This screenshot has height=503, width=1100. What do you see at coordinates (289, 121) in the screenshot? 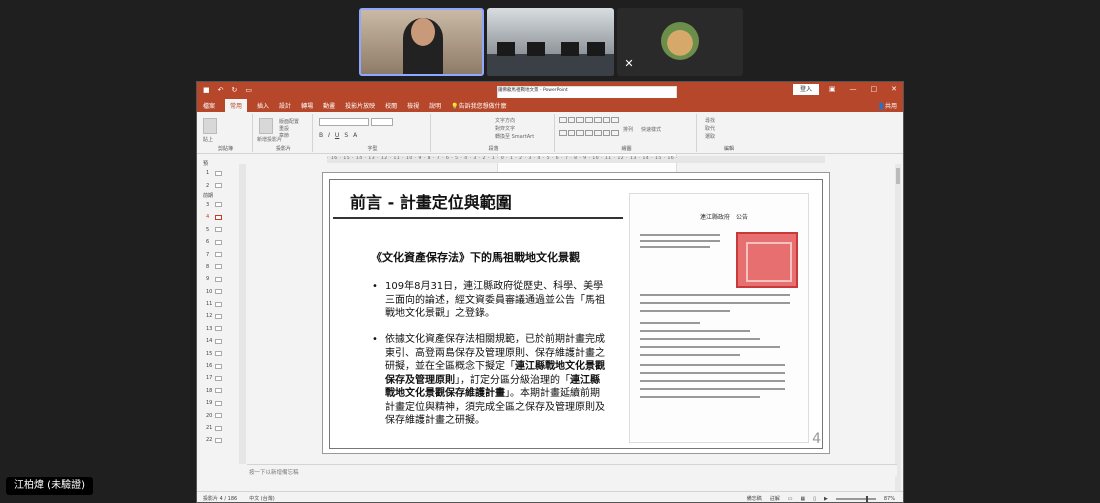
I see `layout-button: 版面配置` at bounding box center [289, 121].